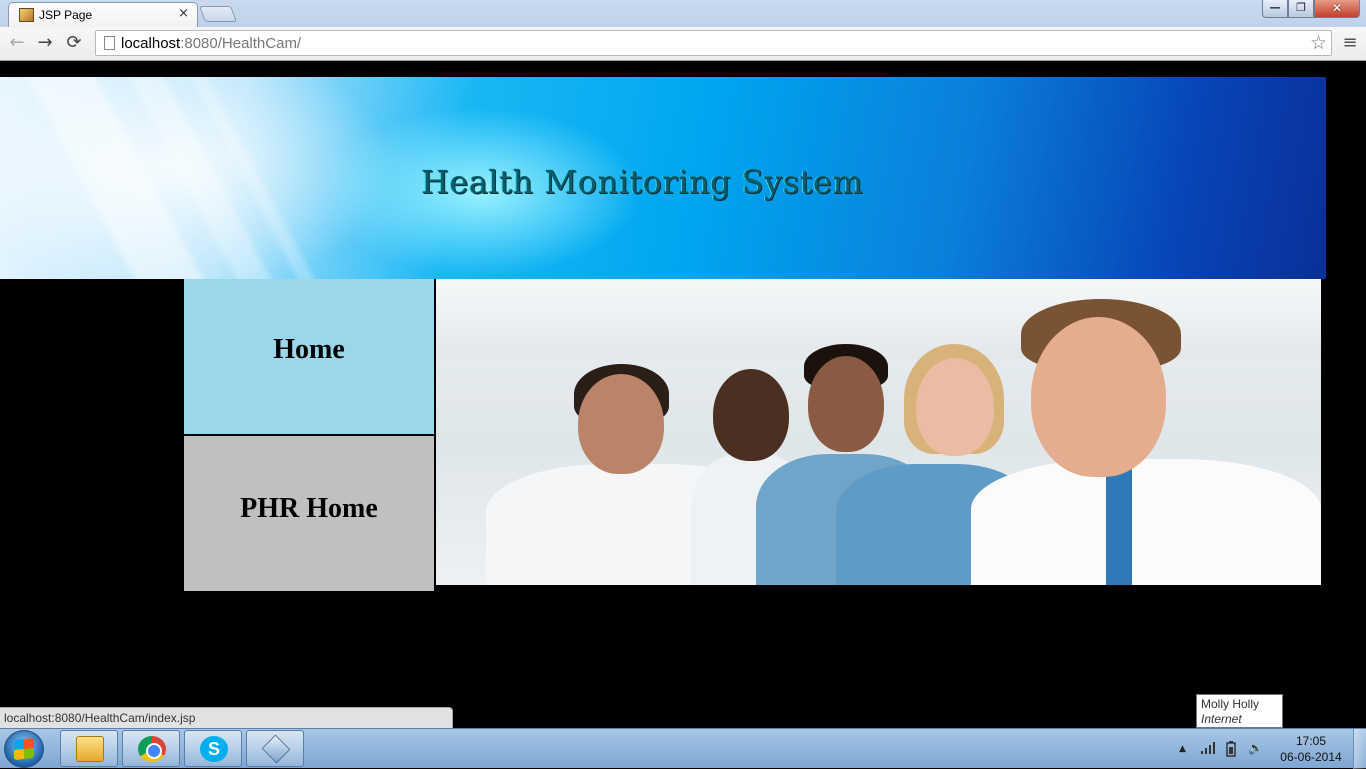 The height and width of the screenshot is (769, 1366). Describe the element at coordinates (1359, 749) in the screenshot. I see `show-desktop-button` at that location.